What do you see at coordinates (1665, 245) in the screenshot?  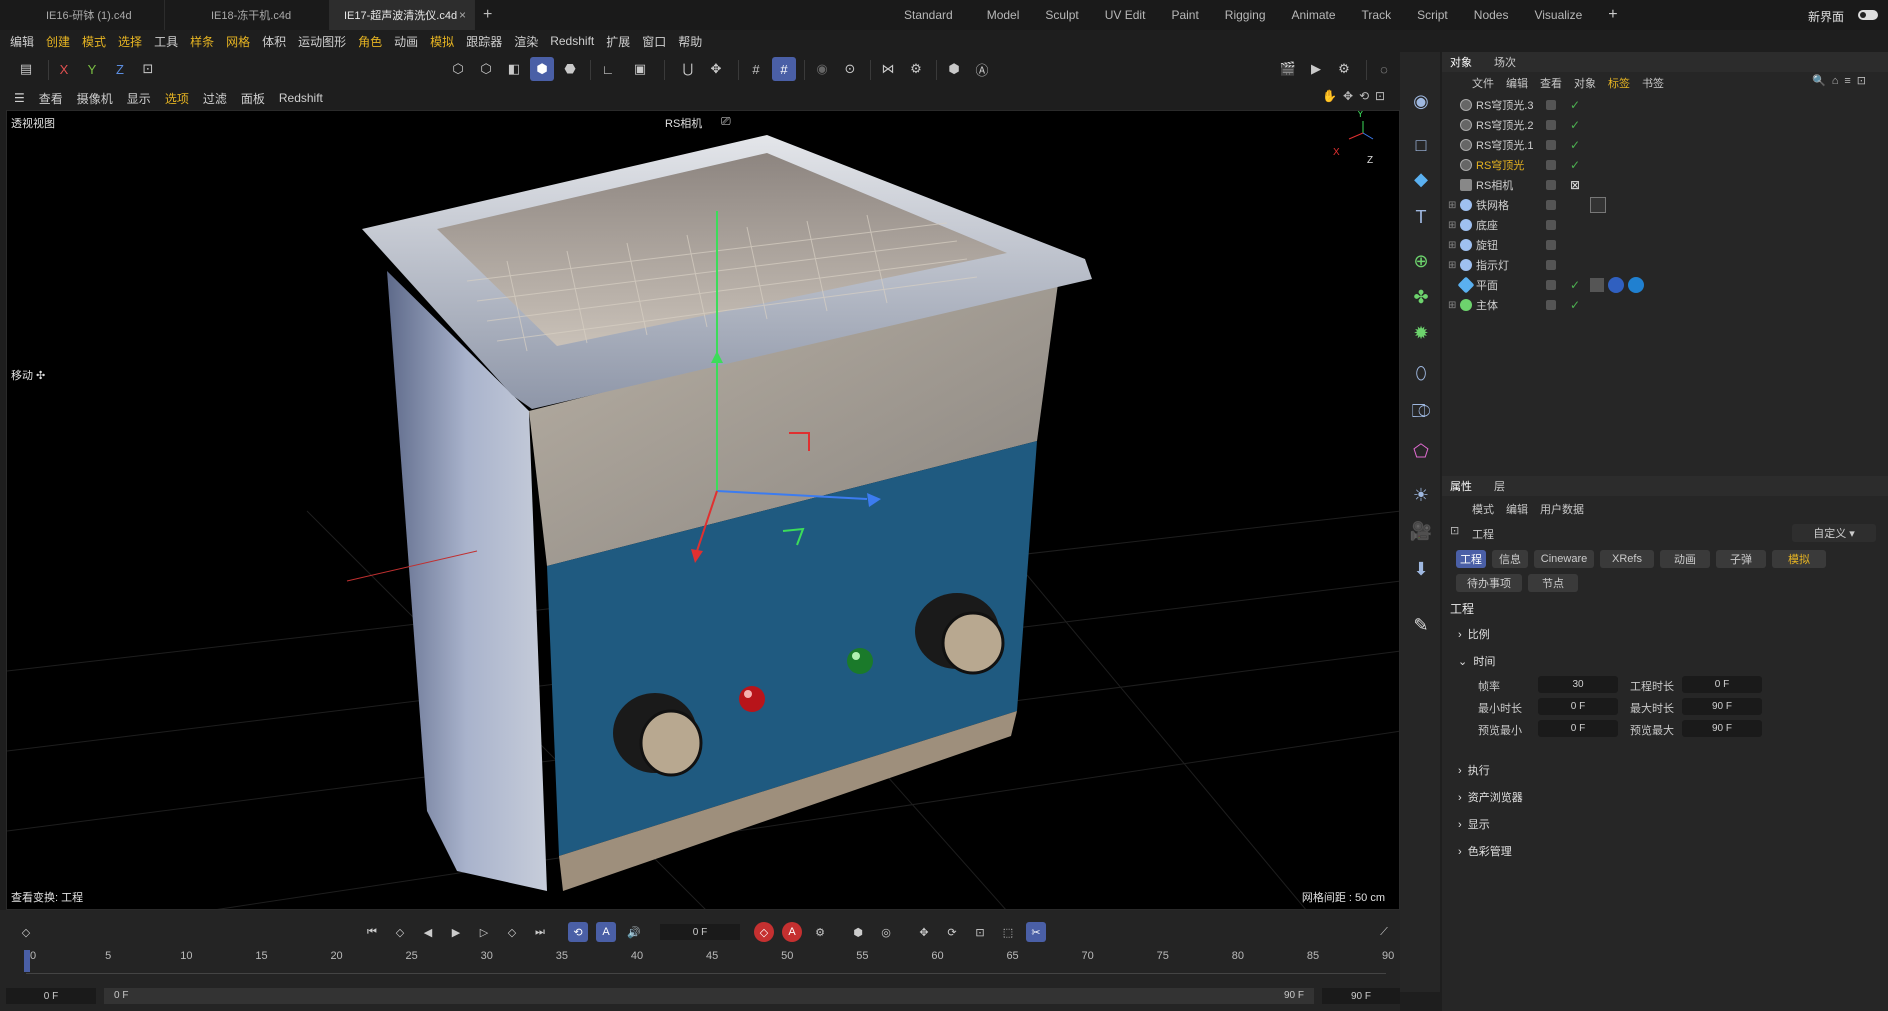 I see `object-row: ⊞ 旋钮` at bounding box center [1665, 245].